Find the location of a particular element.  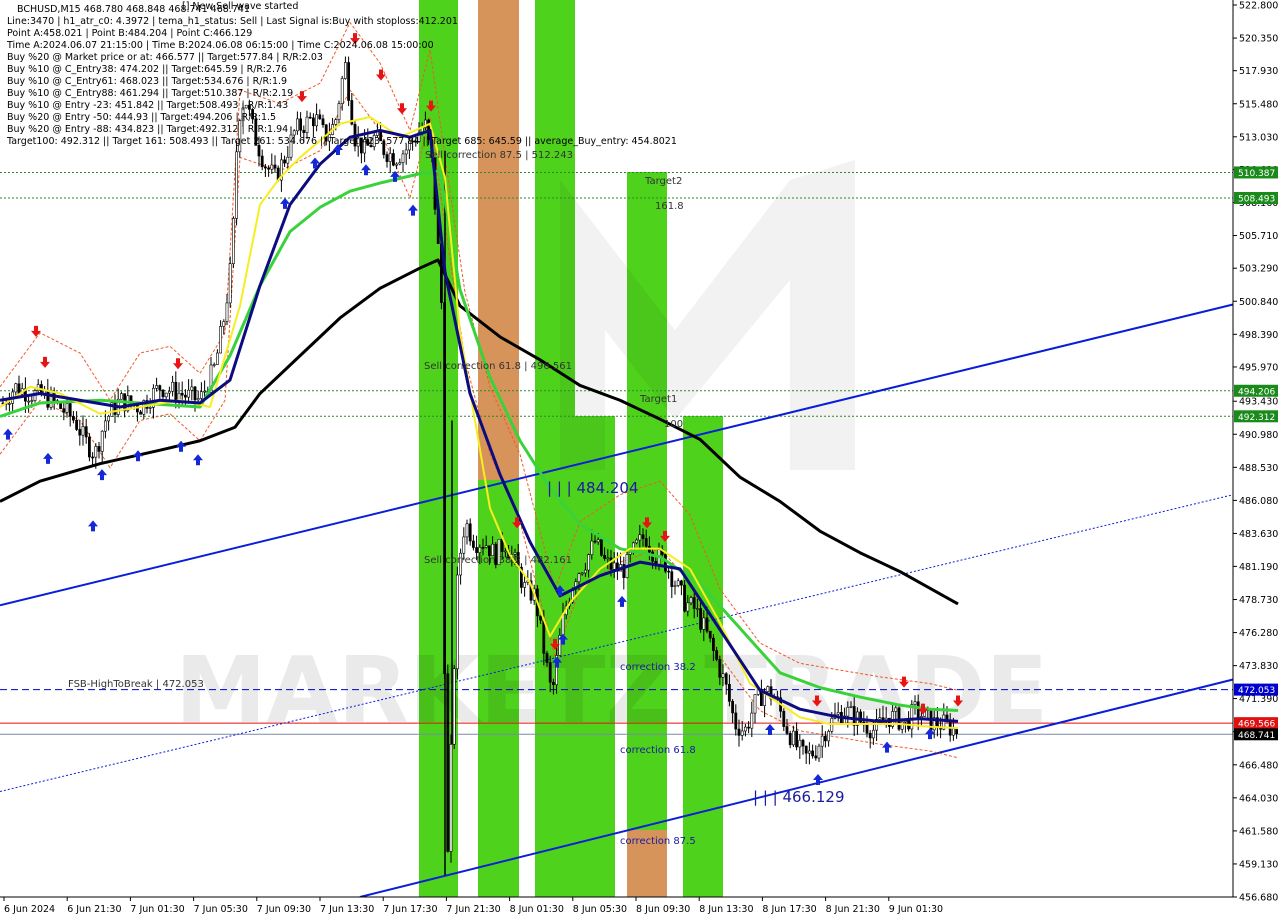

time-tick-label: 6 Jun 21:30 is located at coordinates (94, 909).